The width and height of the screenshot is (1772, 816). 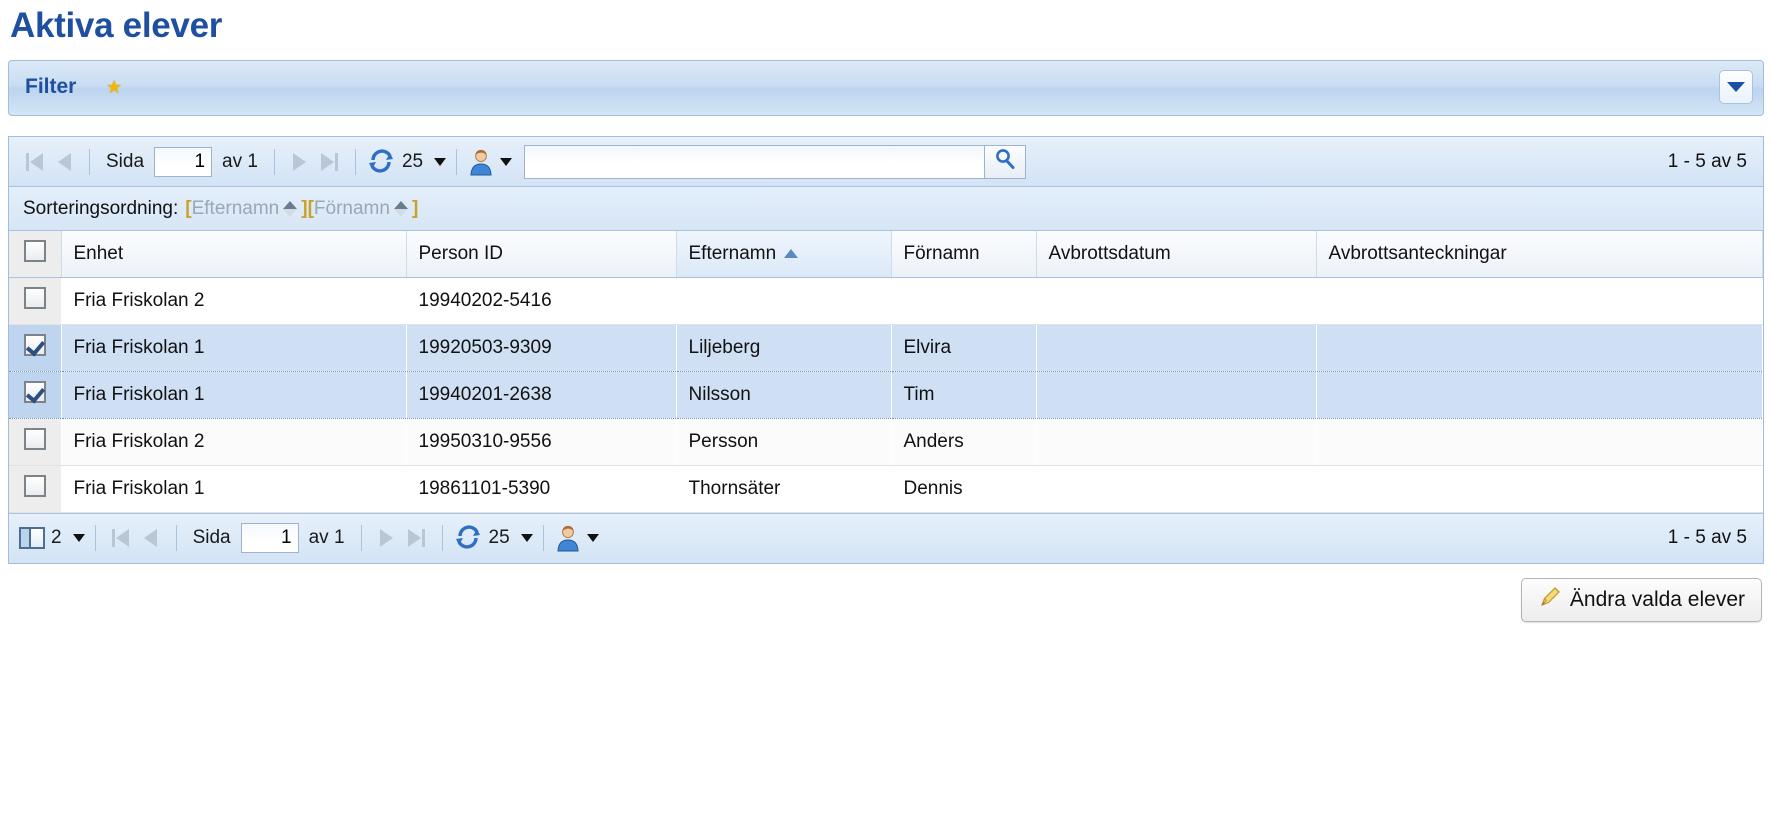 I want to click on cell-person-id: 19940201-2638, so click(x=541, y=394).